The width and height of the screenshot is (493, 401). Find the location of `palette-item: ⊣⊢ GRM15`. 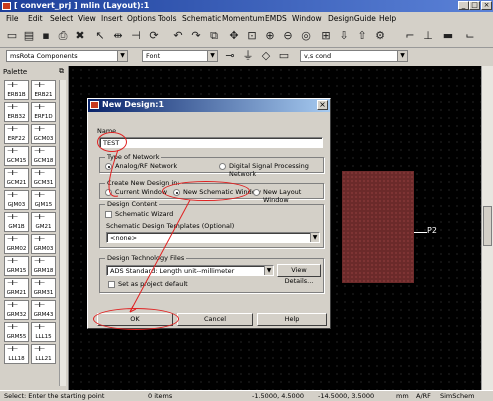

palette-item: ⊣⊢ GRM15 is located at coordinates (16, 266).